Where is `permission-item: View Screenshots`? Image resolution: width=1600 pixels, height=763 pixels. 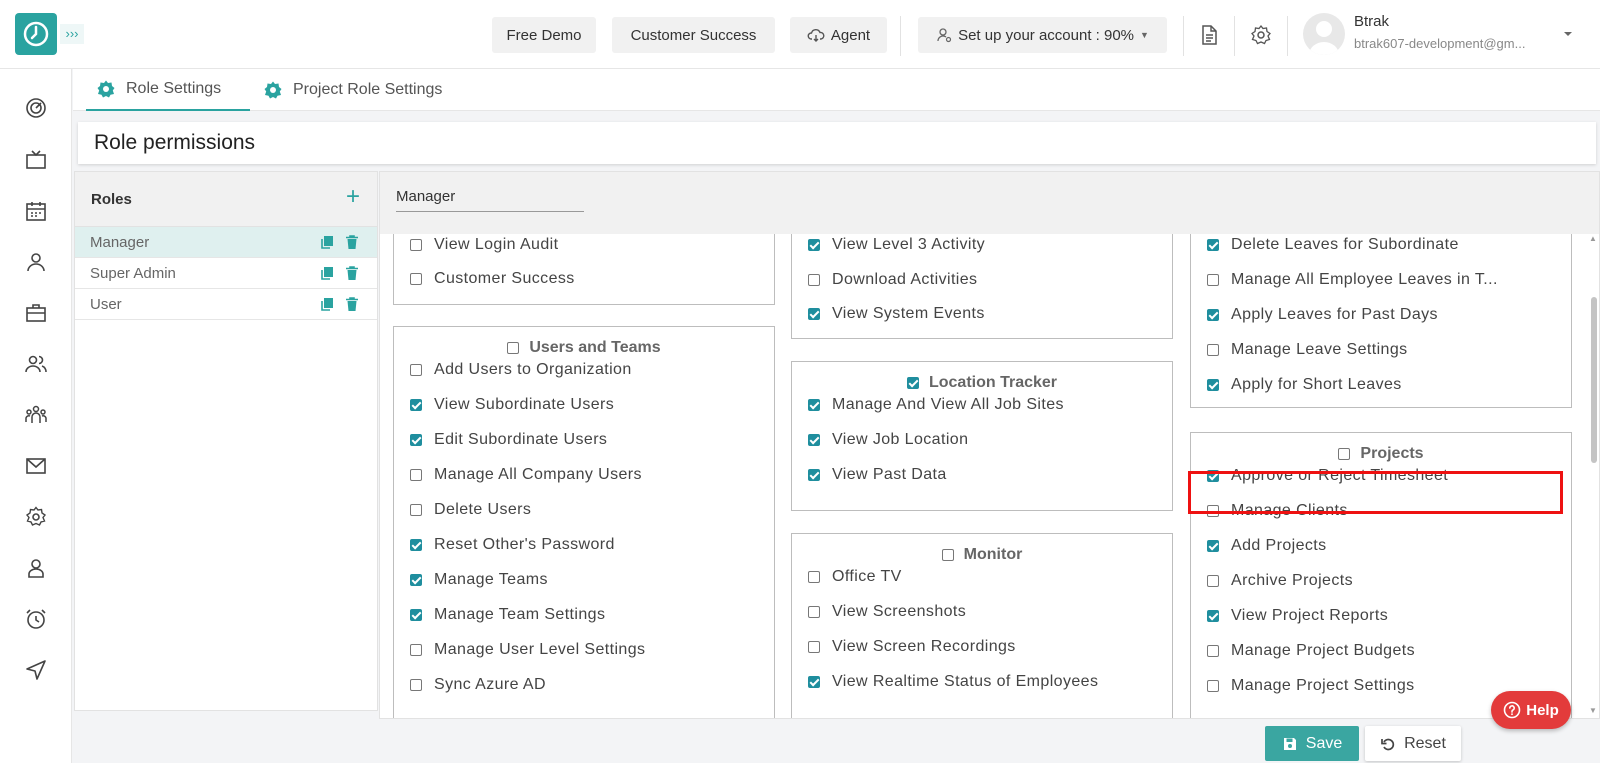 permission-item: View Screenshots is located at coordinates (887, 612).